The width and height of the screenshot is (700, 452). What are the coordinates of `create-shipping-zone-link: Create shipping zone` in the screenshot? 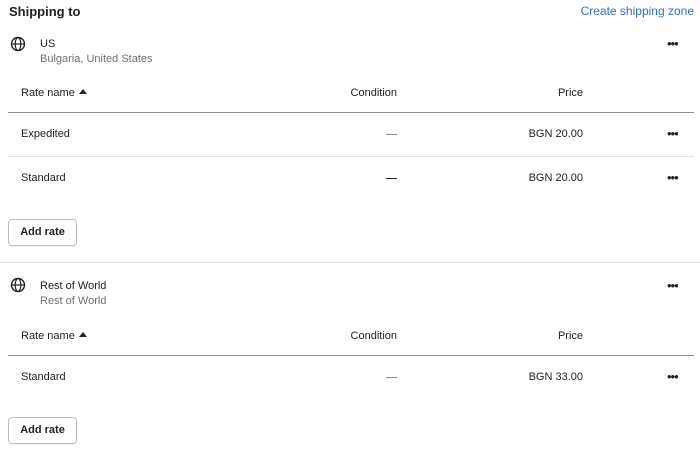 It's located at (637, 11).